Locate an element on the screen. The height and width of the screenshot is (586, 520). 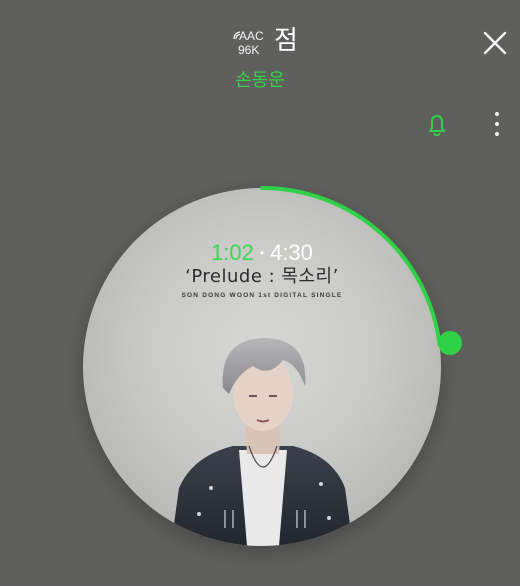
time-display: 1:02 • 4:30 is located at coordinates (262, 253).